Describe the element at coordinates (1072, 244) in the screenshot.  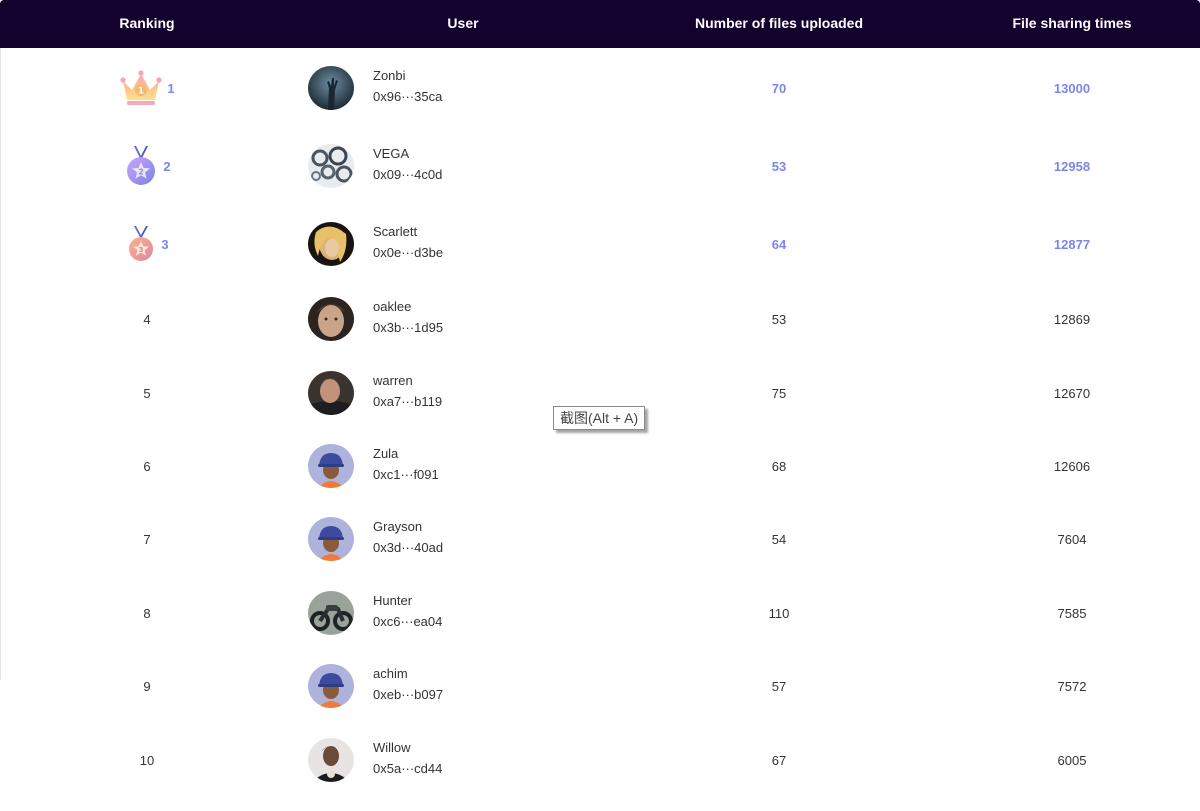
I see `file-sharing-value: 12877` at that location.